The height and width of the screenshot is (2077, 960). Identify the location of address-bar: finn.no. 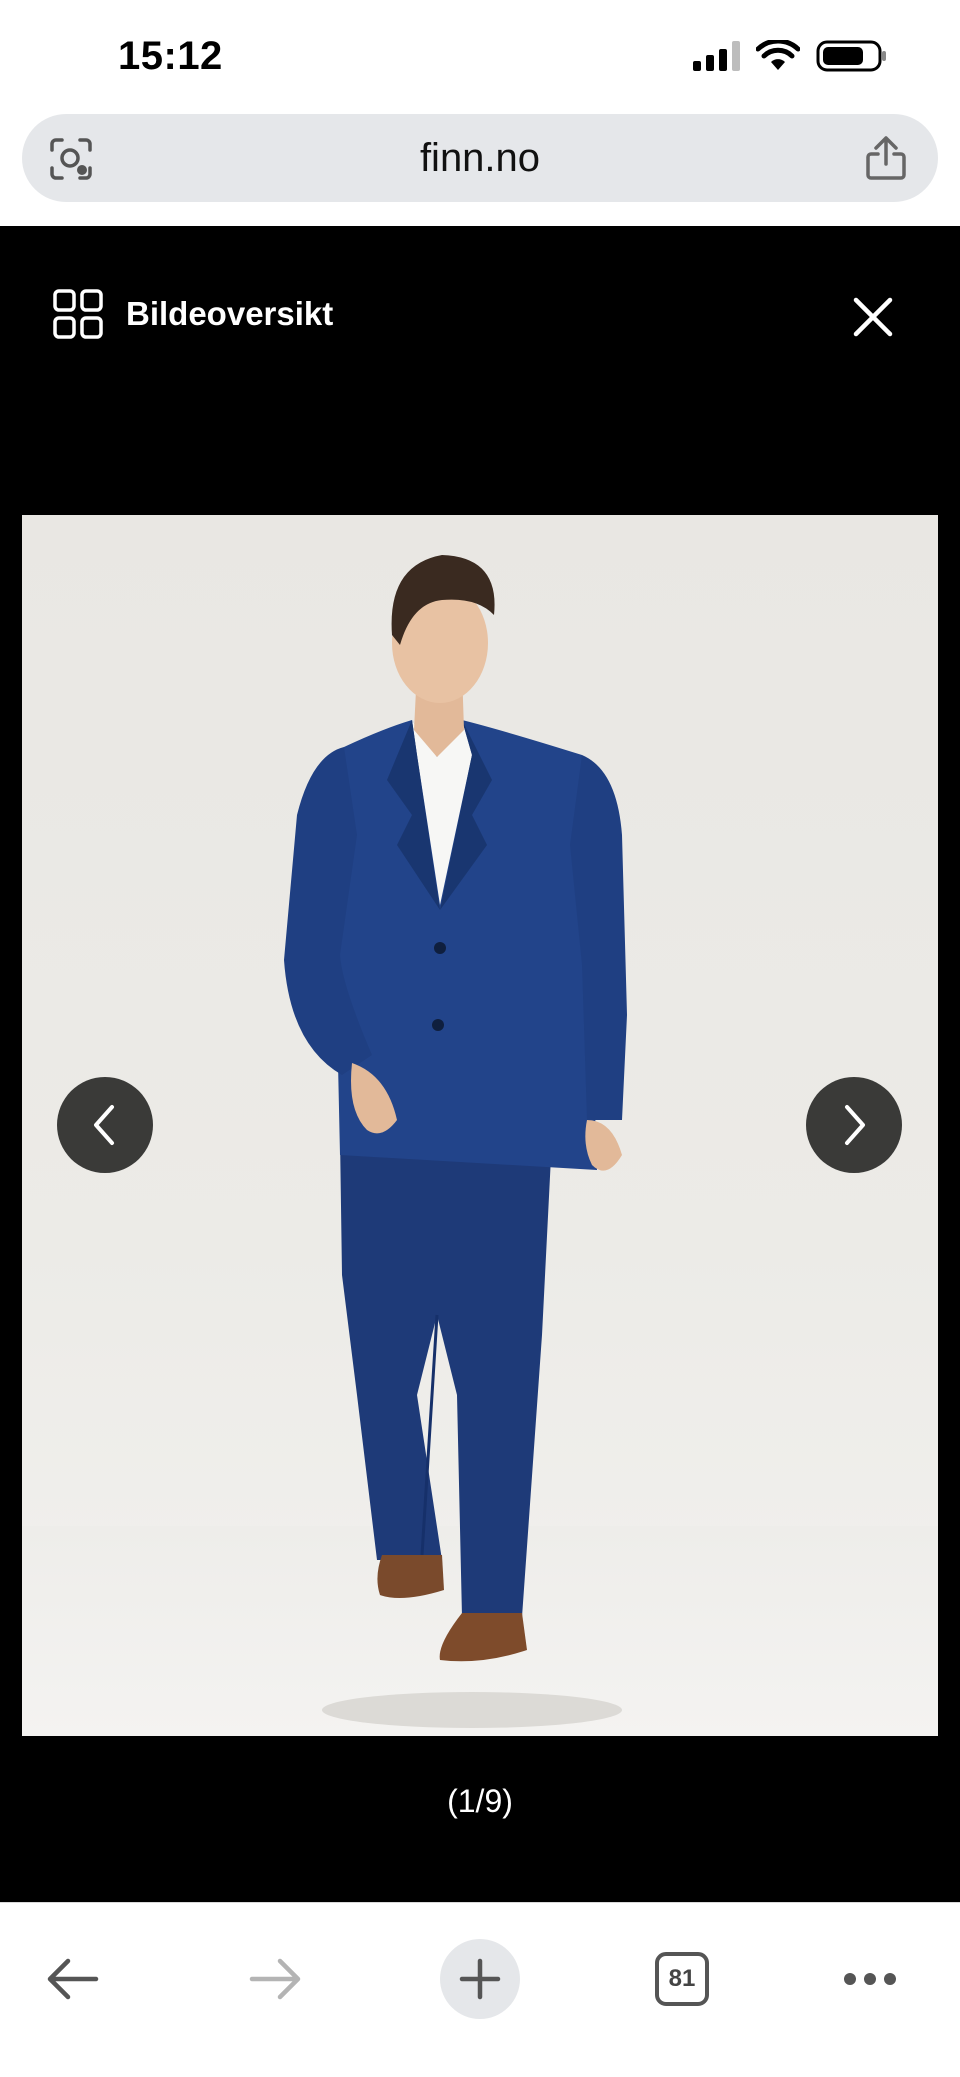
(480, 158).